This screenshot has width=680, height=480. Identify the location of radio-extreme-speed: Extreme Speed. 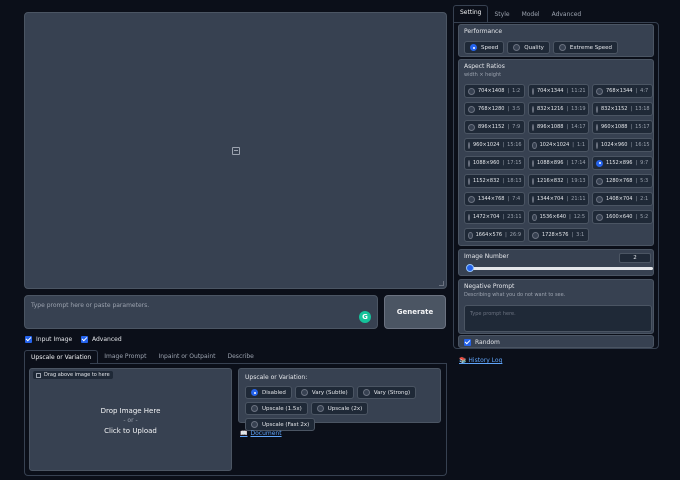
(585, 47).